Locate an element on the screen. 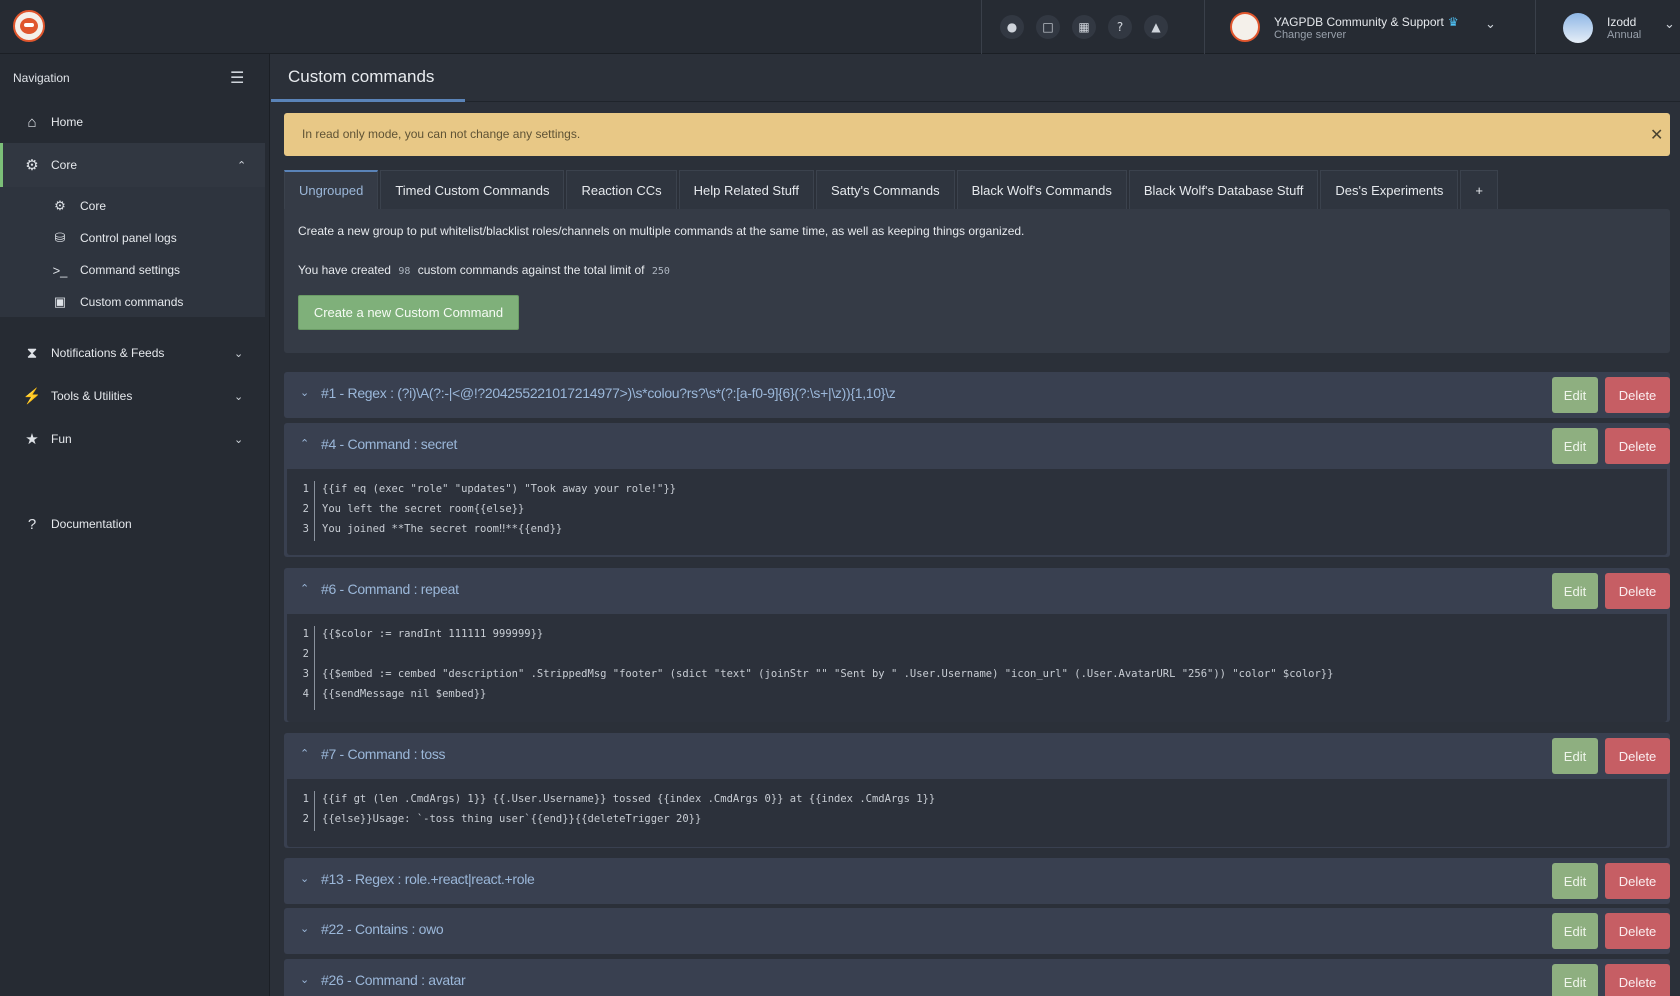  sidebar-item-label: Command settings is located at coordinates (130, 270).